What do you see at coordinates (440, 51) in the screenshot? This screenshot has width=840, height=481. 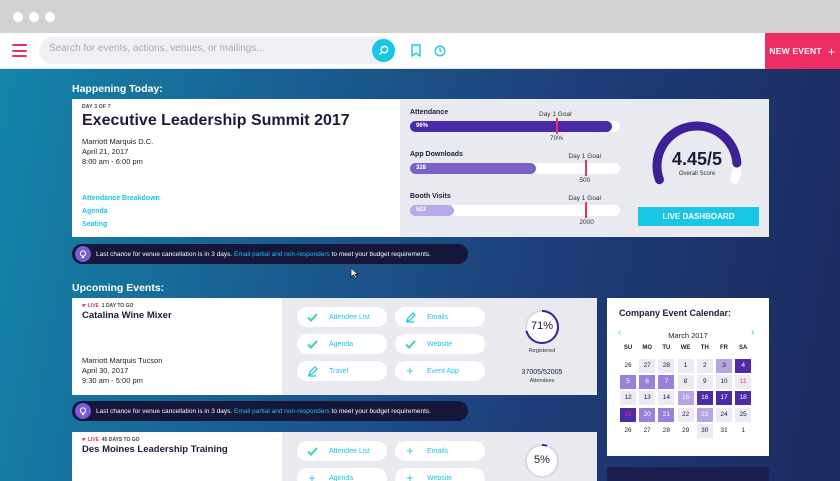 I see `clock-icon` at bounding box center [440, 51].